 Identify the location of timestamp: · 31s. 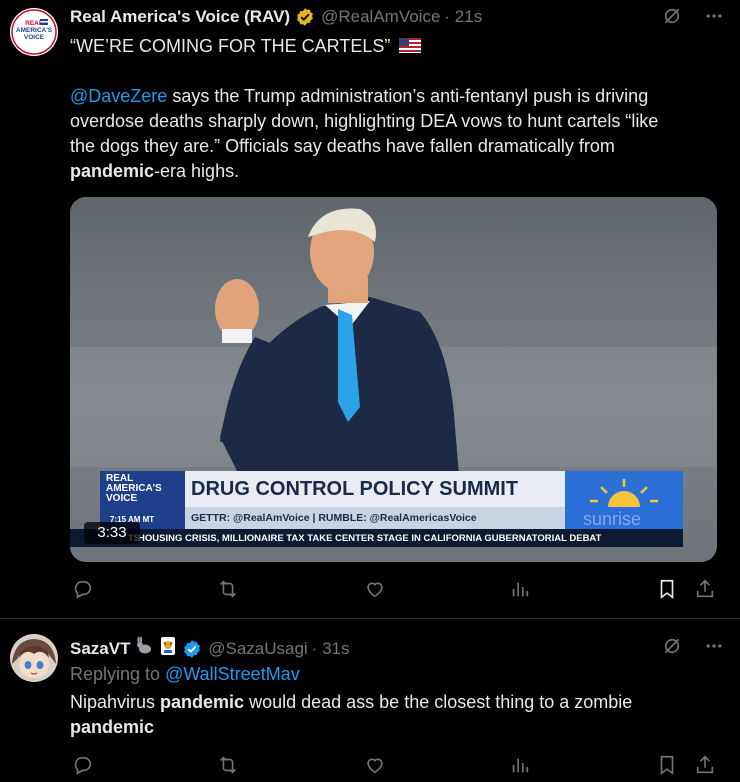
(331, 649).